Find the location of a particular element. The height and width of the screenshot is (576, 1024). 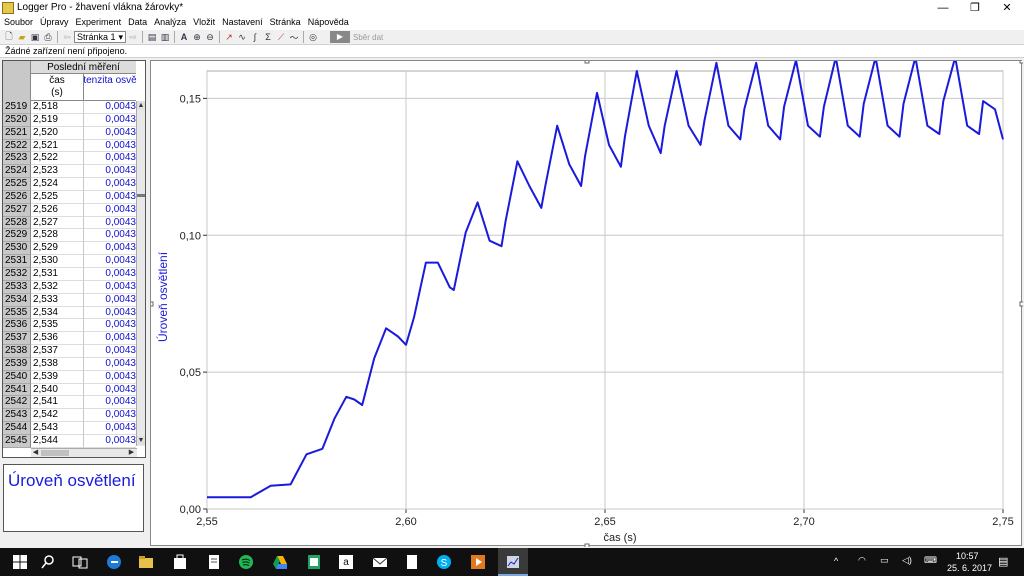

page-back-icon: ⇦ is located at coordinates (67, 37).